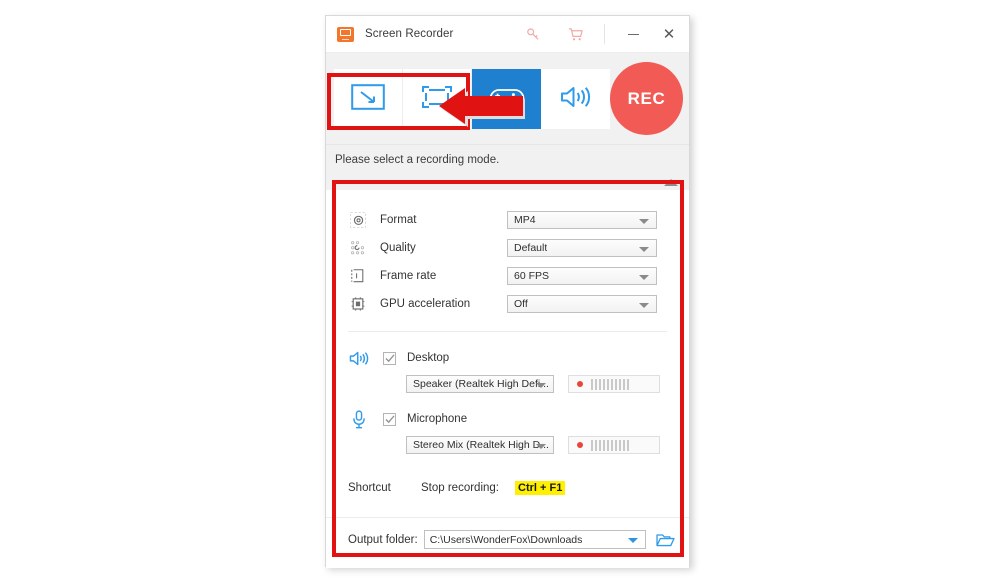 Image resolution: width=1000 pixels, height=580 pixels. What do you see at coordinates (540, 488) in the screenshot?
I see `stop-recording-shortcut-key: Ctrl + F1` at bounding box center [540, 488].